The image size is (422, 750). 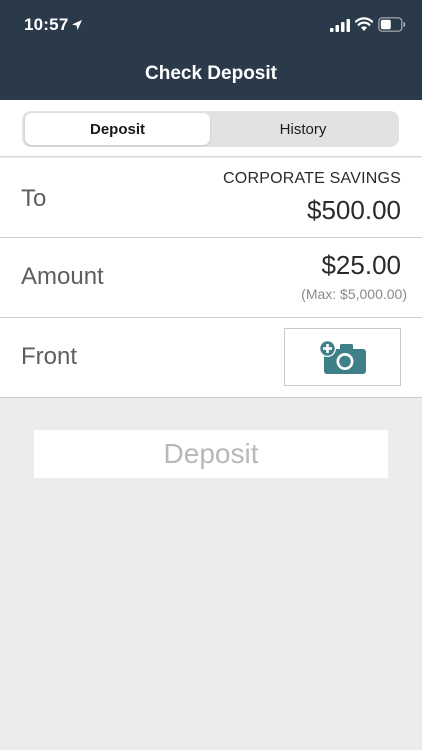 What do you see at coordinates (303, 129) in the screenshot?
I see `tab-history: History` at bounding box center [303, 129].